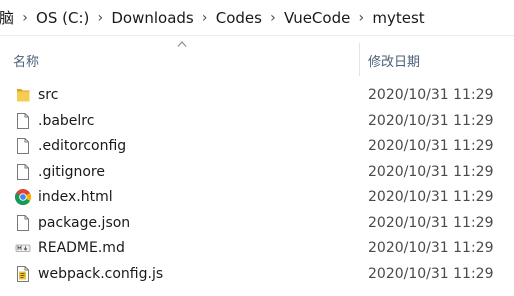  Describe the element at coordinates (239, 18) in the screenshot. I see `breadcrumb-item-codes: Codes` at that location.